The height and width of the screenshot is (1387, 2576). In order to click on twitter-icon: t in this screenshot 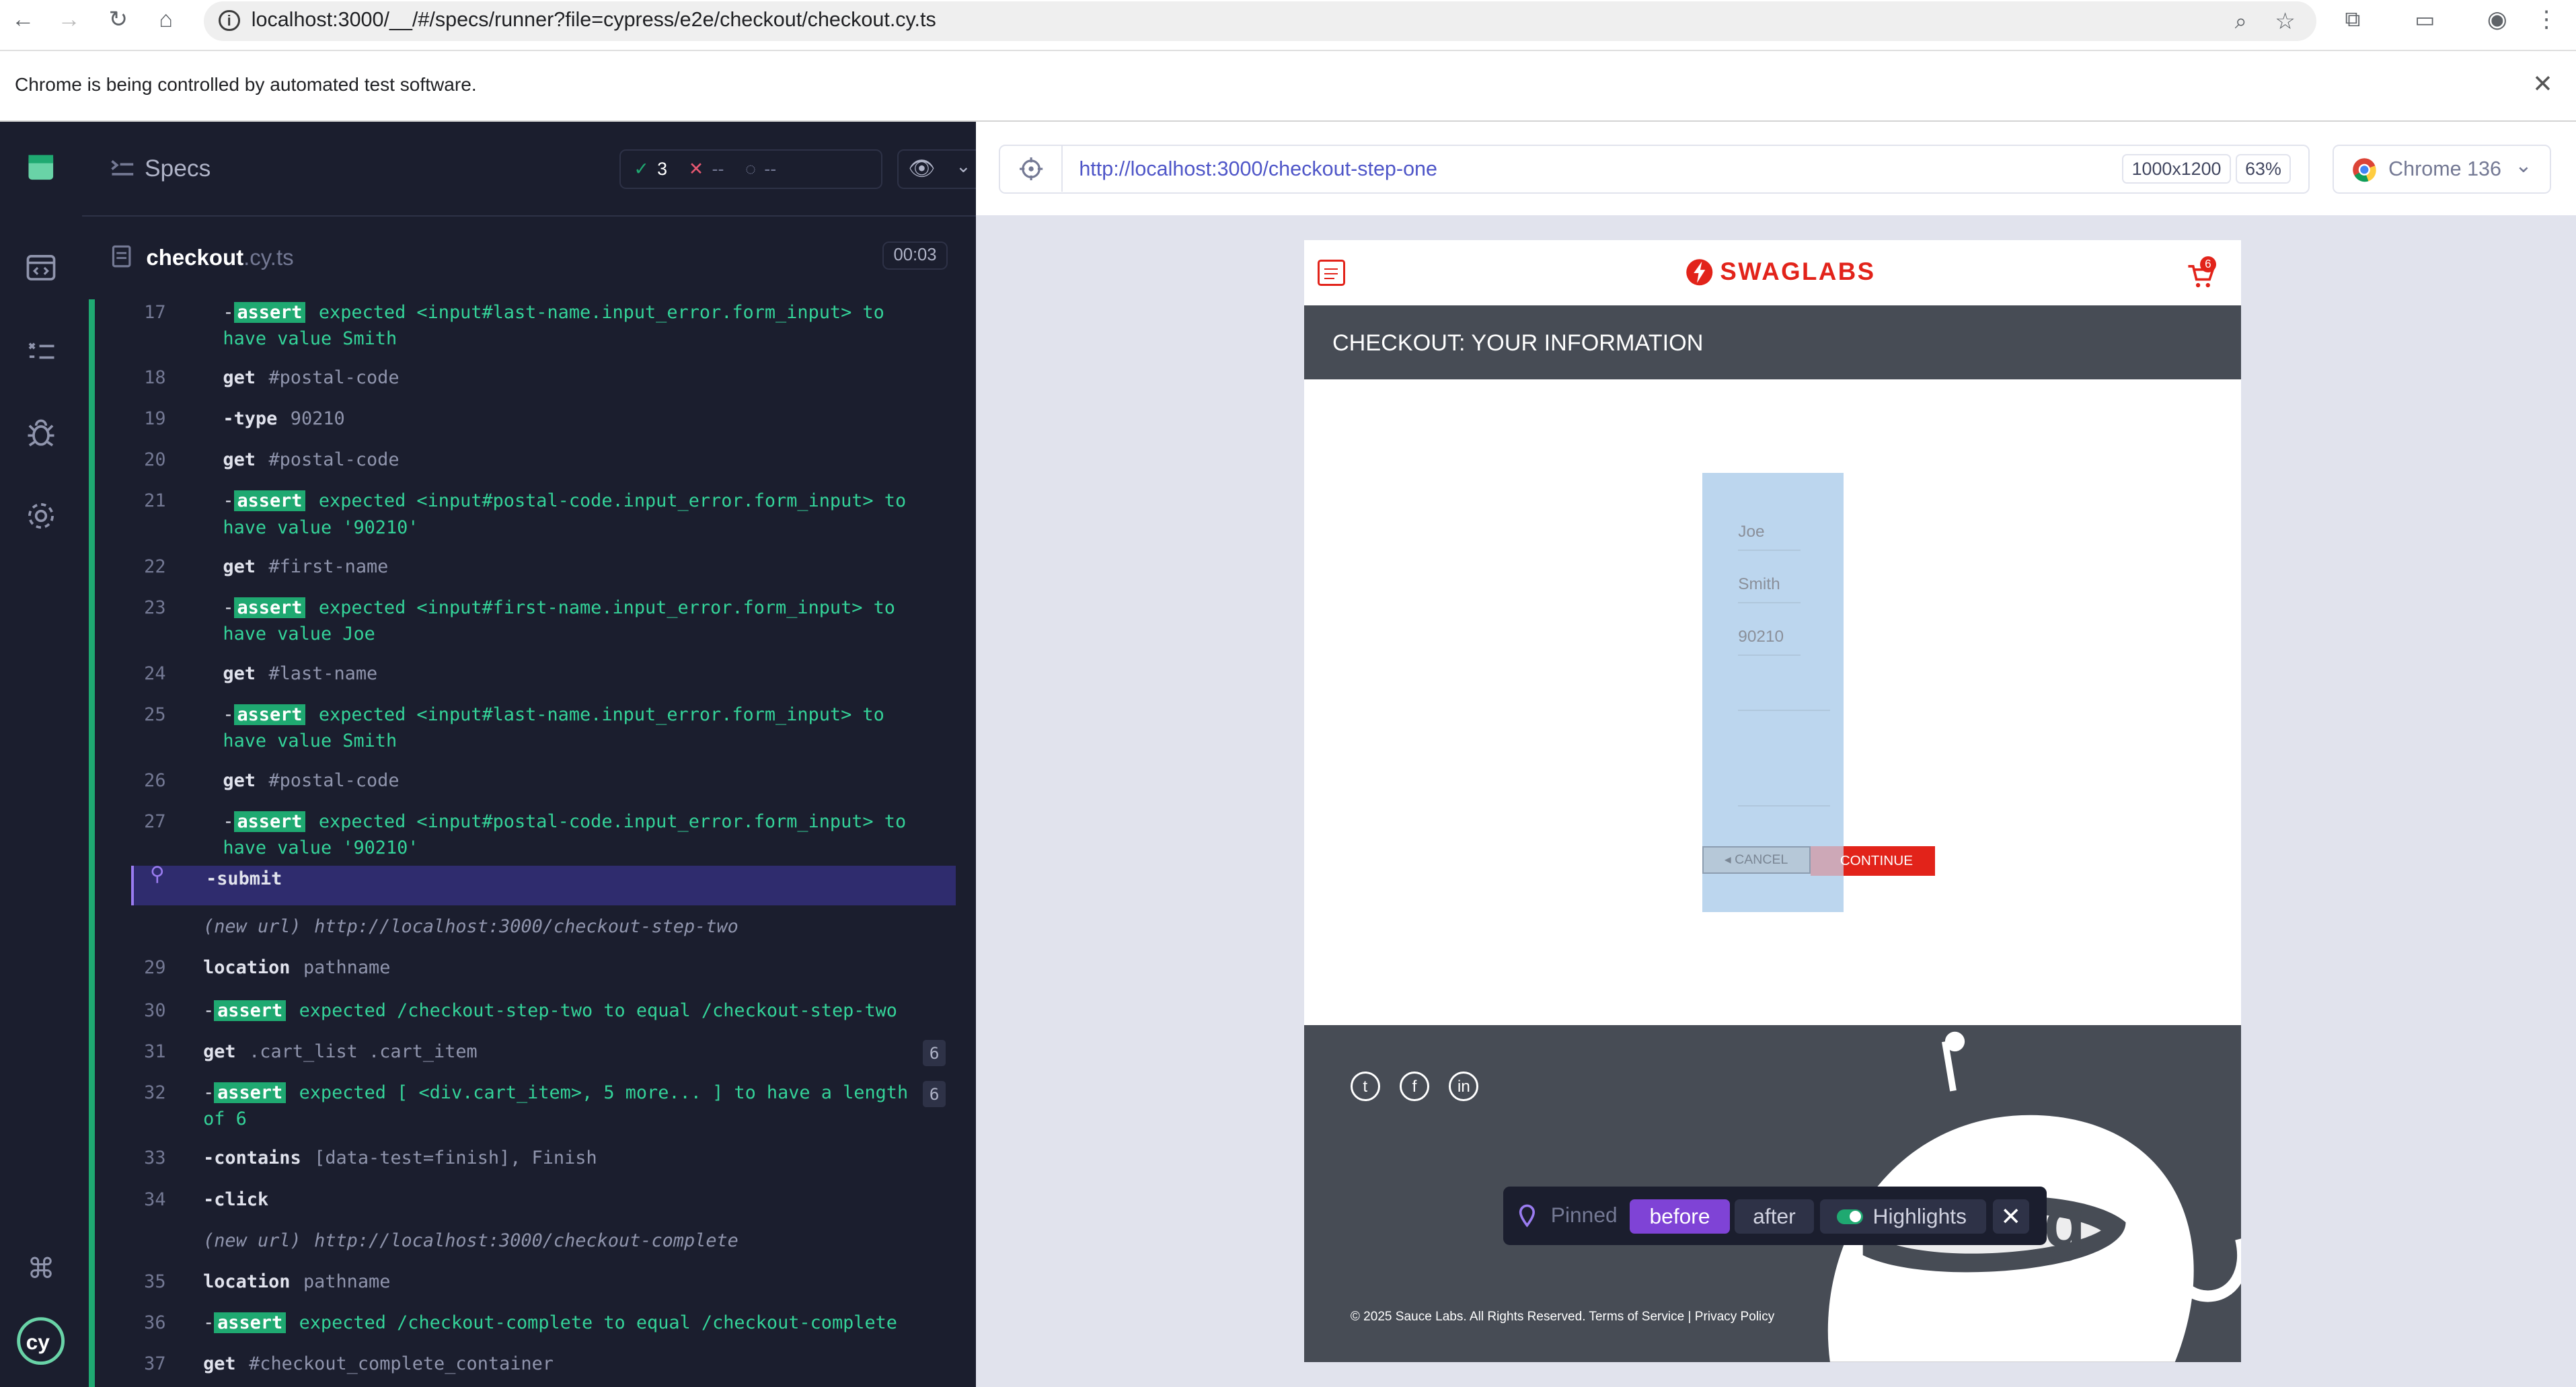, I will do `click(1365, 1086)`.